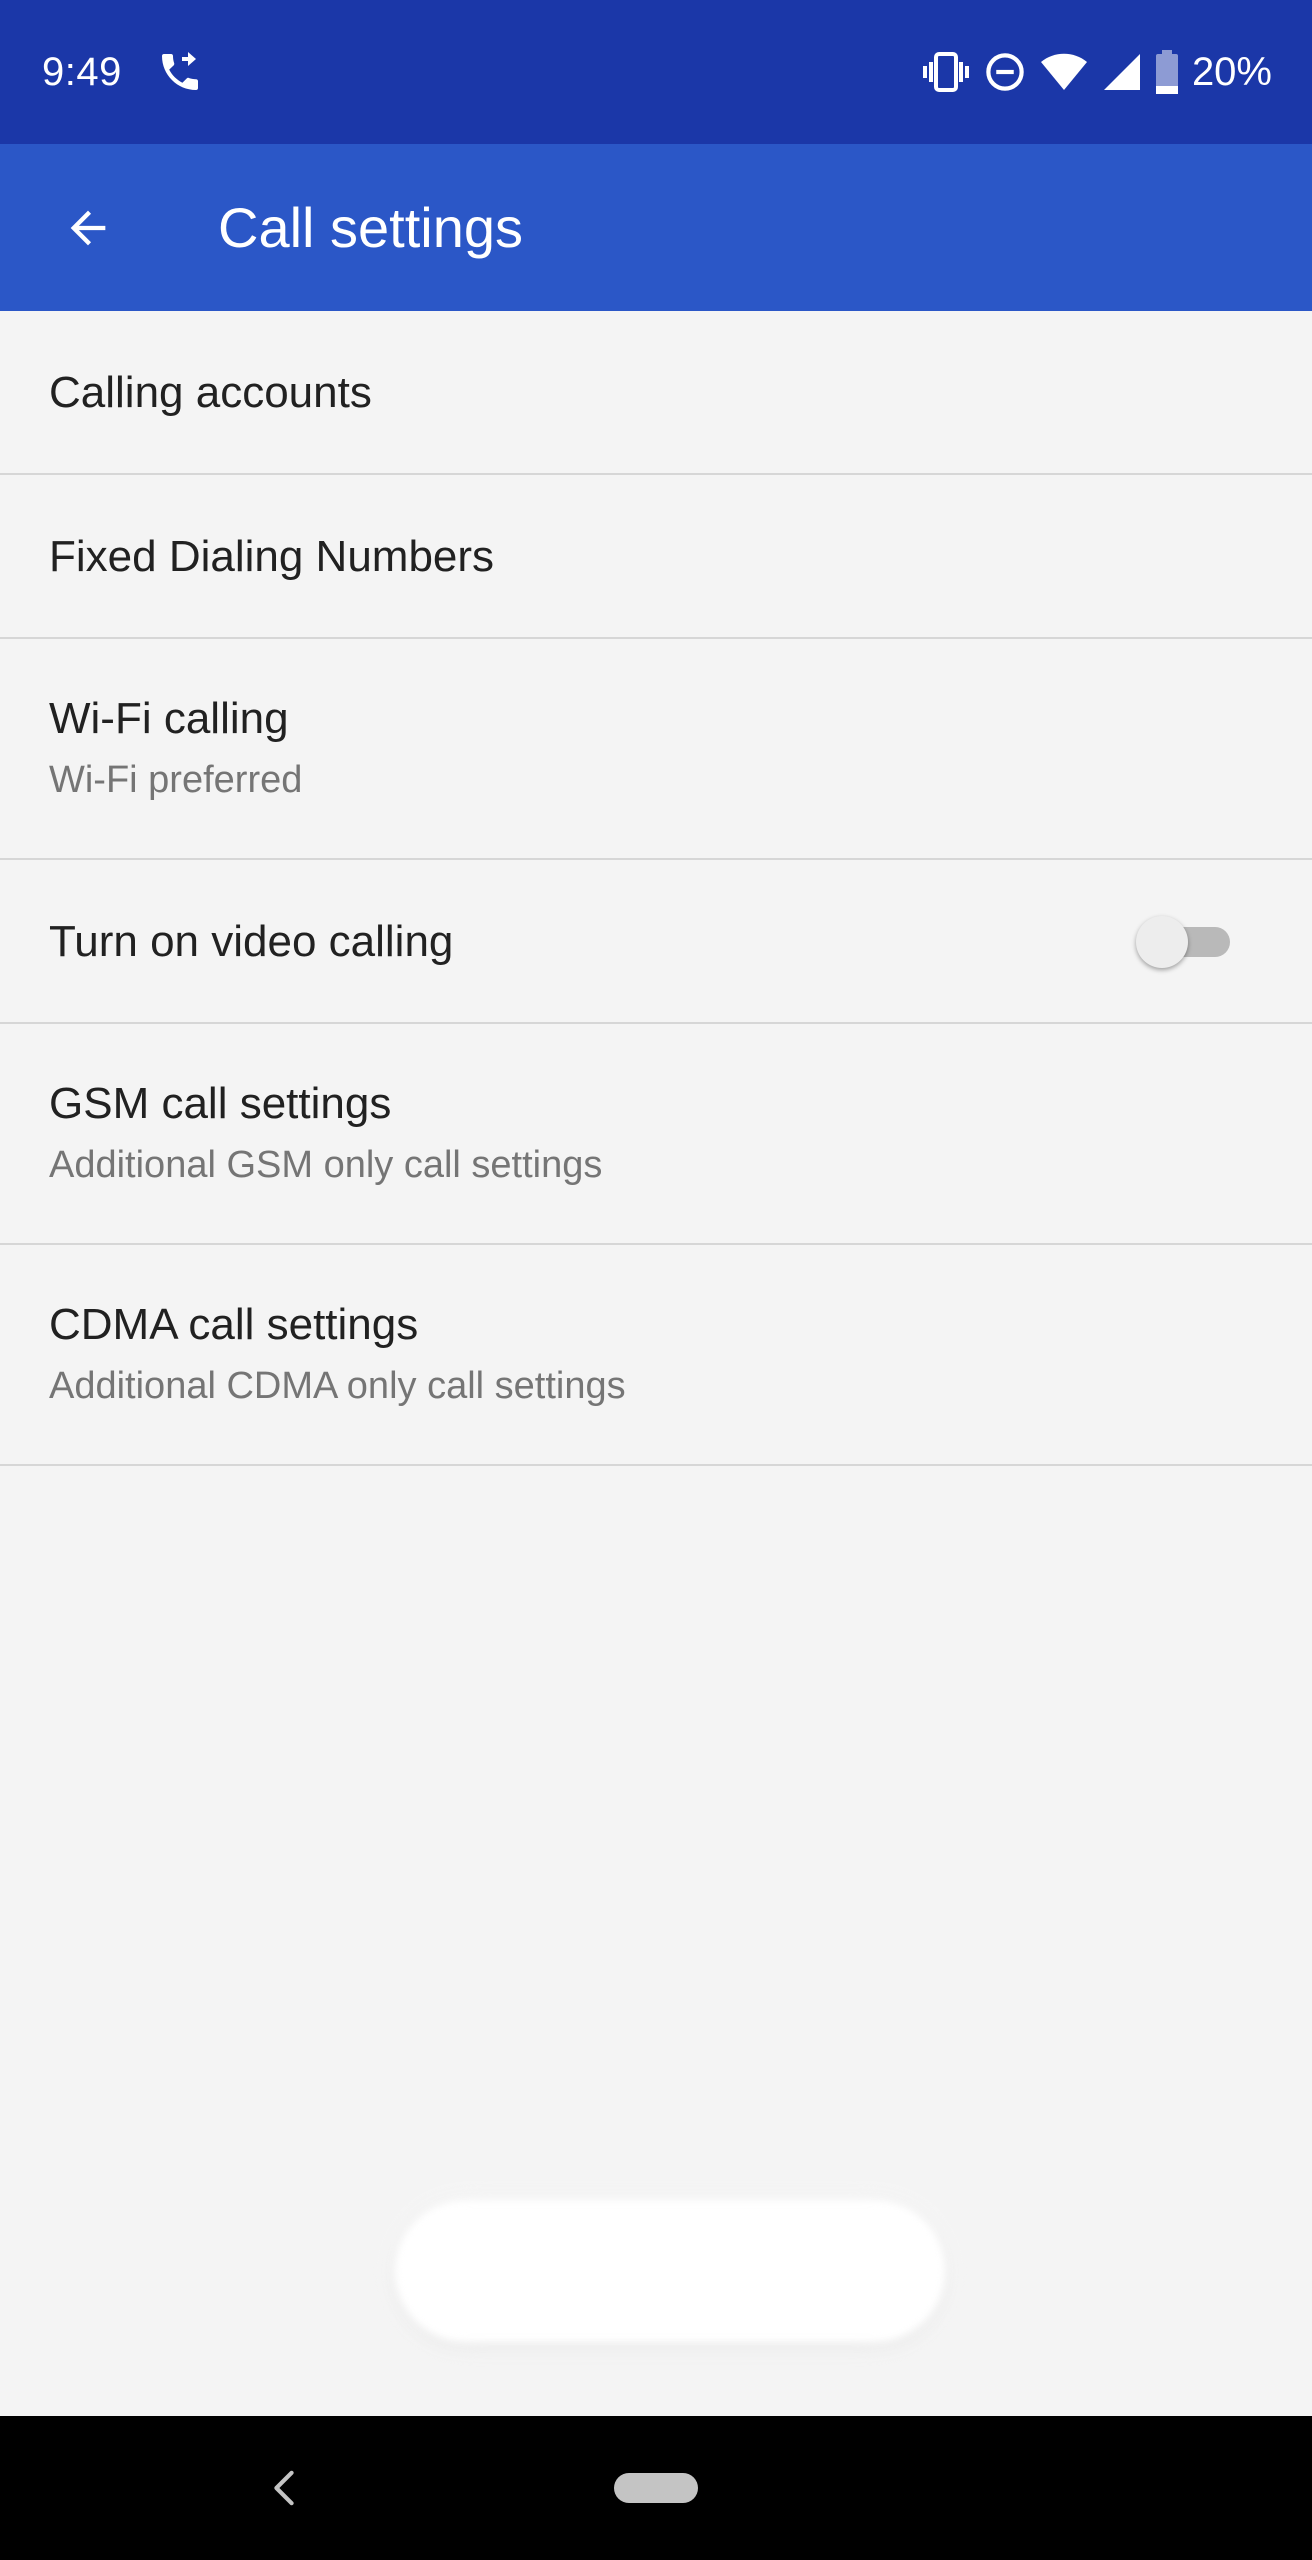 This screenshot has width=1312, height=2560. Describe the element at coordinates (371, 227) in the screenshot. I see `page-title: Call settings` at that location.